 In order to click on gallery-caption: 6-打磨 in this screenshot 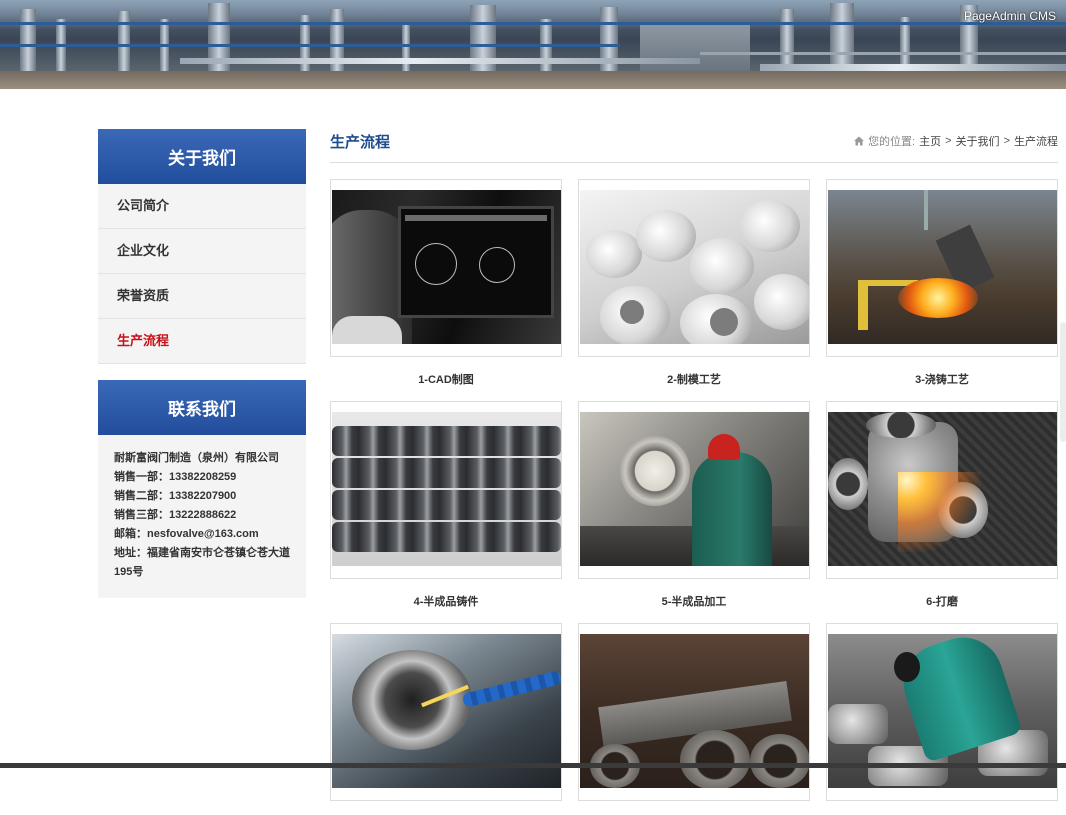, I will do `click(942, 601)`.